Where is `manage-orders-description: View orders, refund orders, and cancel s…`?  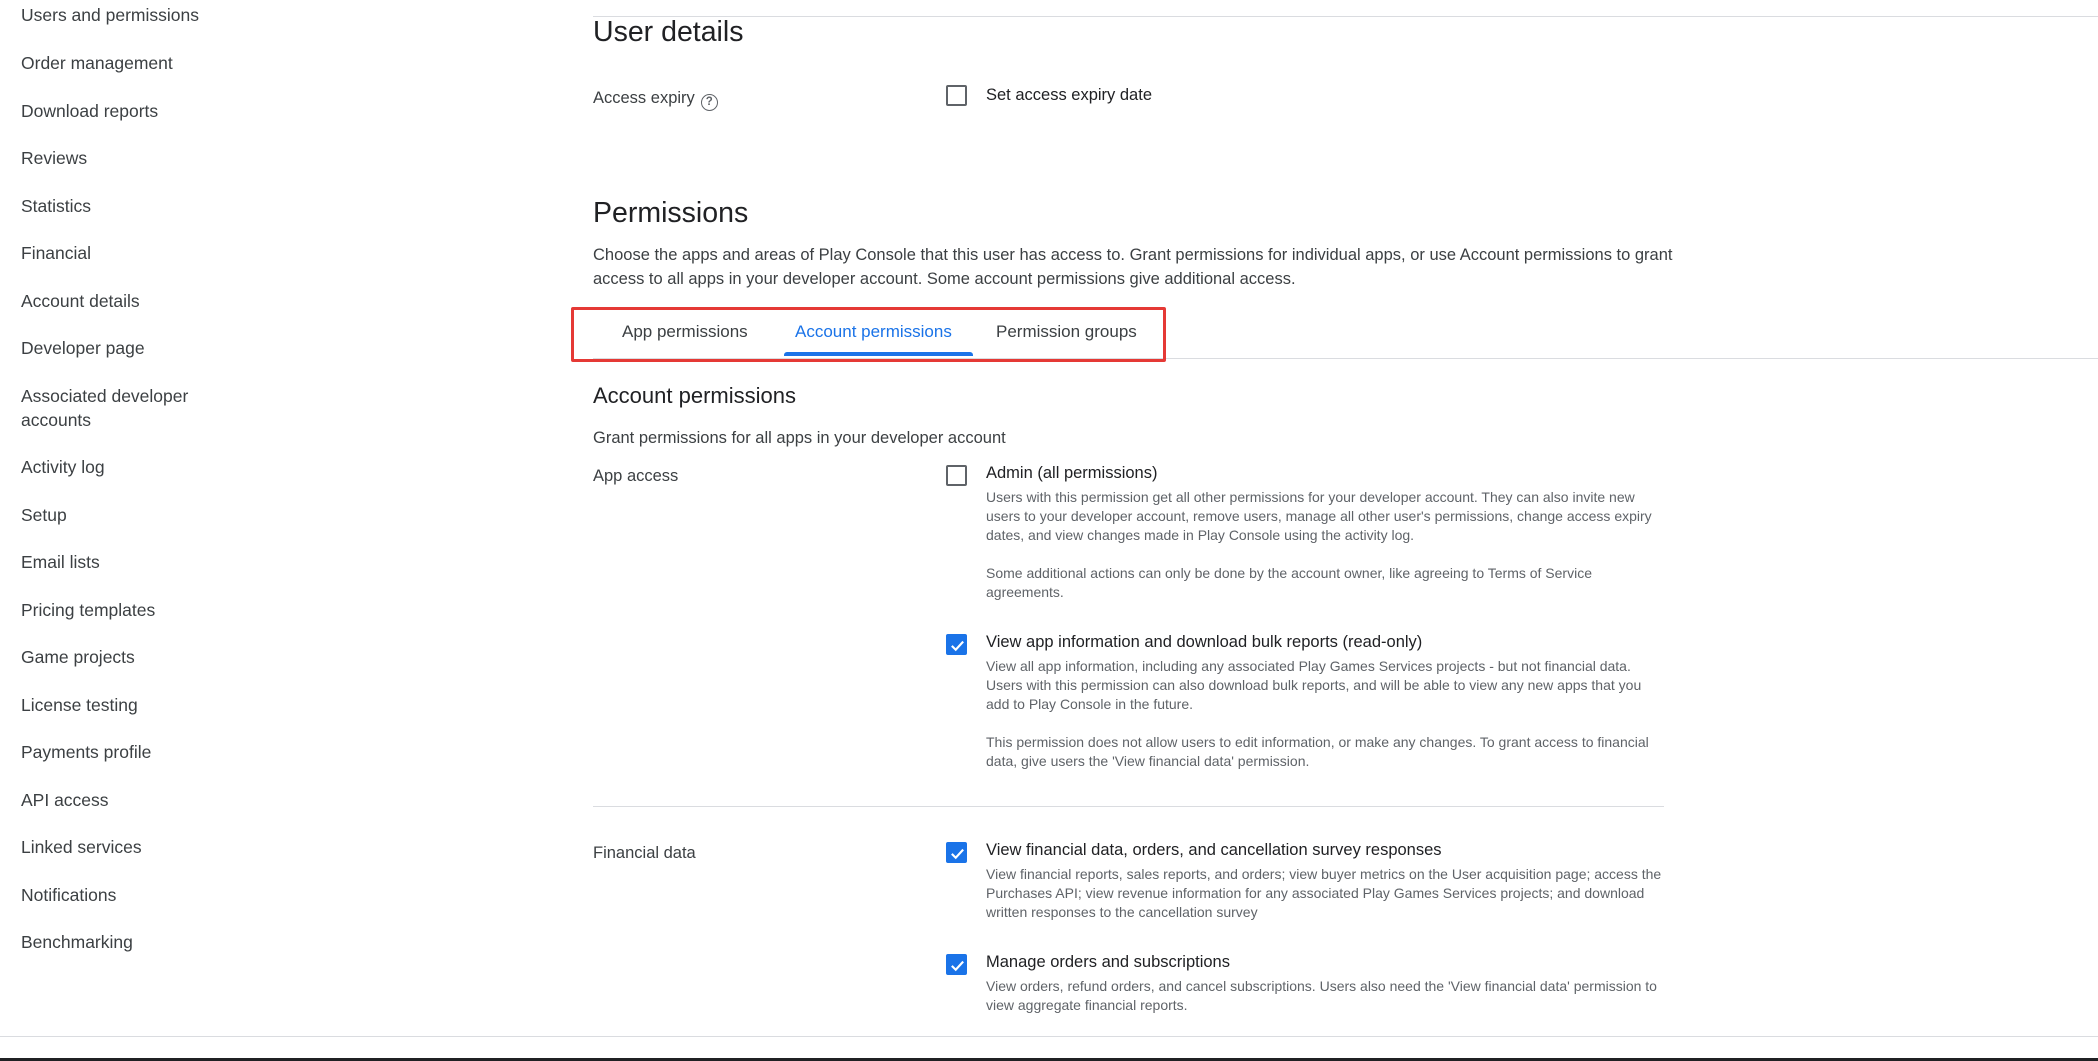 manage-orders-description: View orders, refund orders, and cancel s… is located at coordinates (1321, 995).